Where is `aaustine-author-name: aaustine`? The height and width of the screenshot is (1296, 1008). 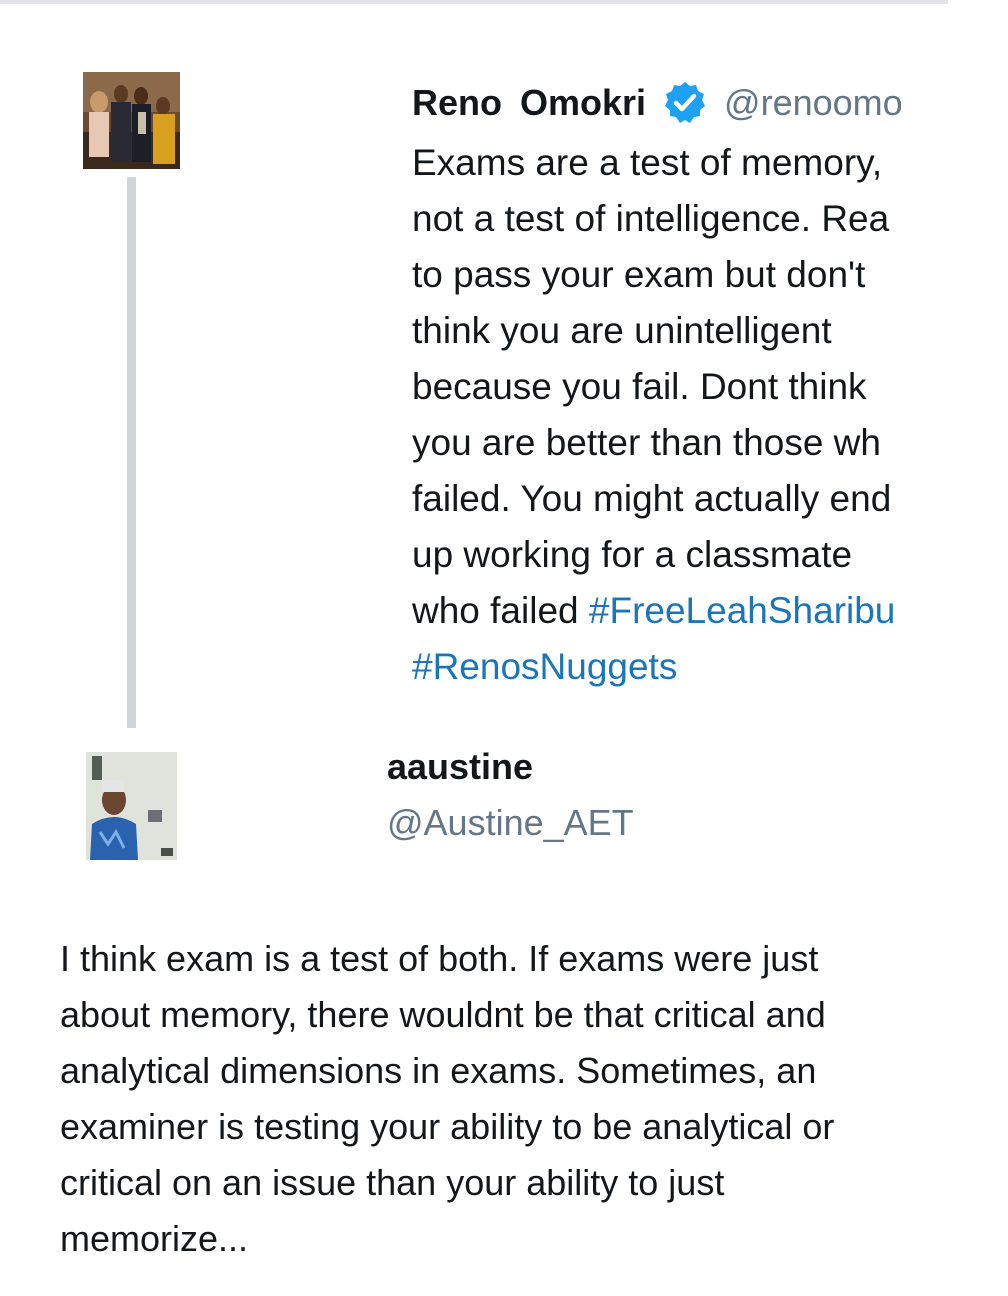 aaustine-author-name: aaustine is located at coordinates (460, 767).